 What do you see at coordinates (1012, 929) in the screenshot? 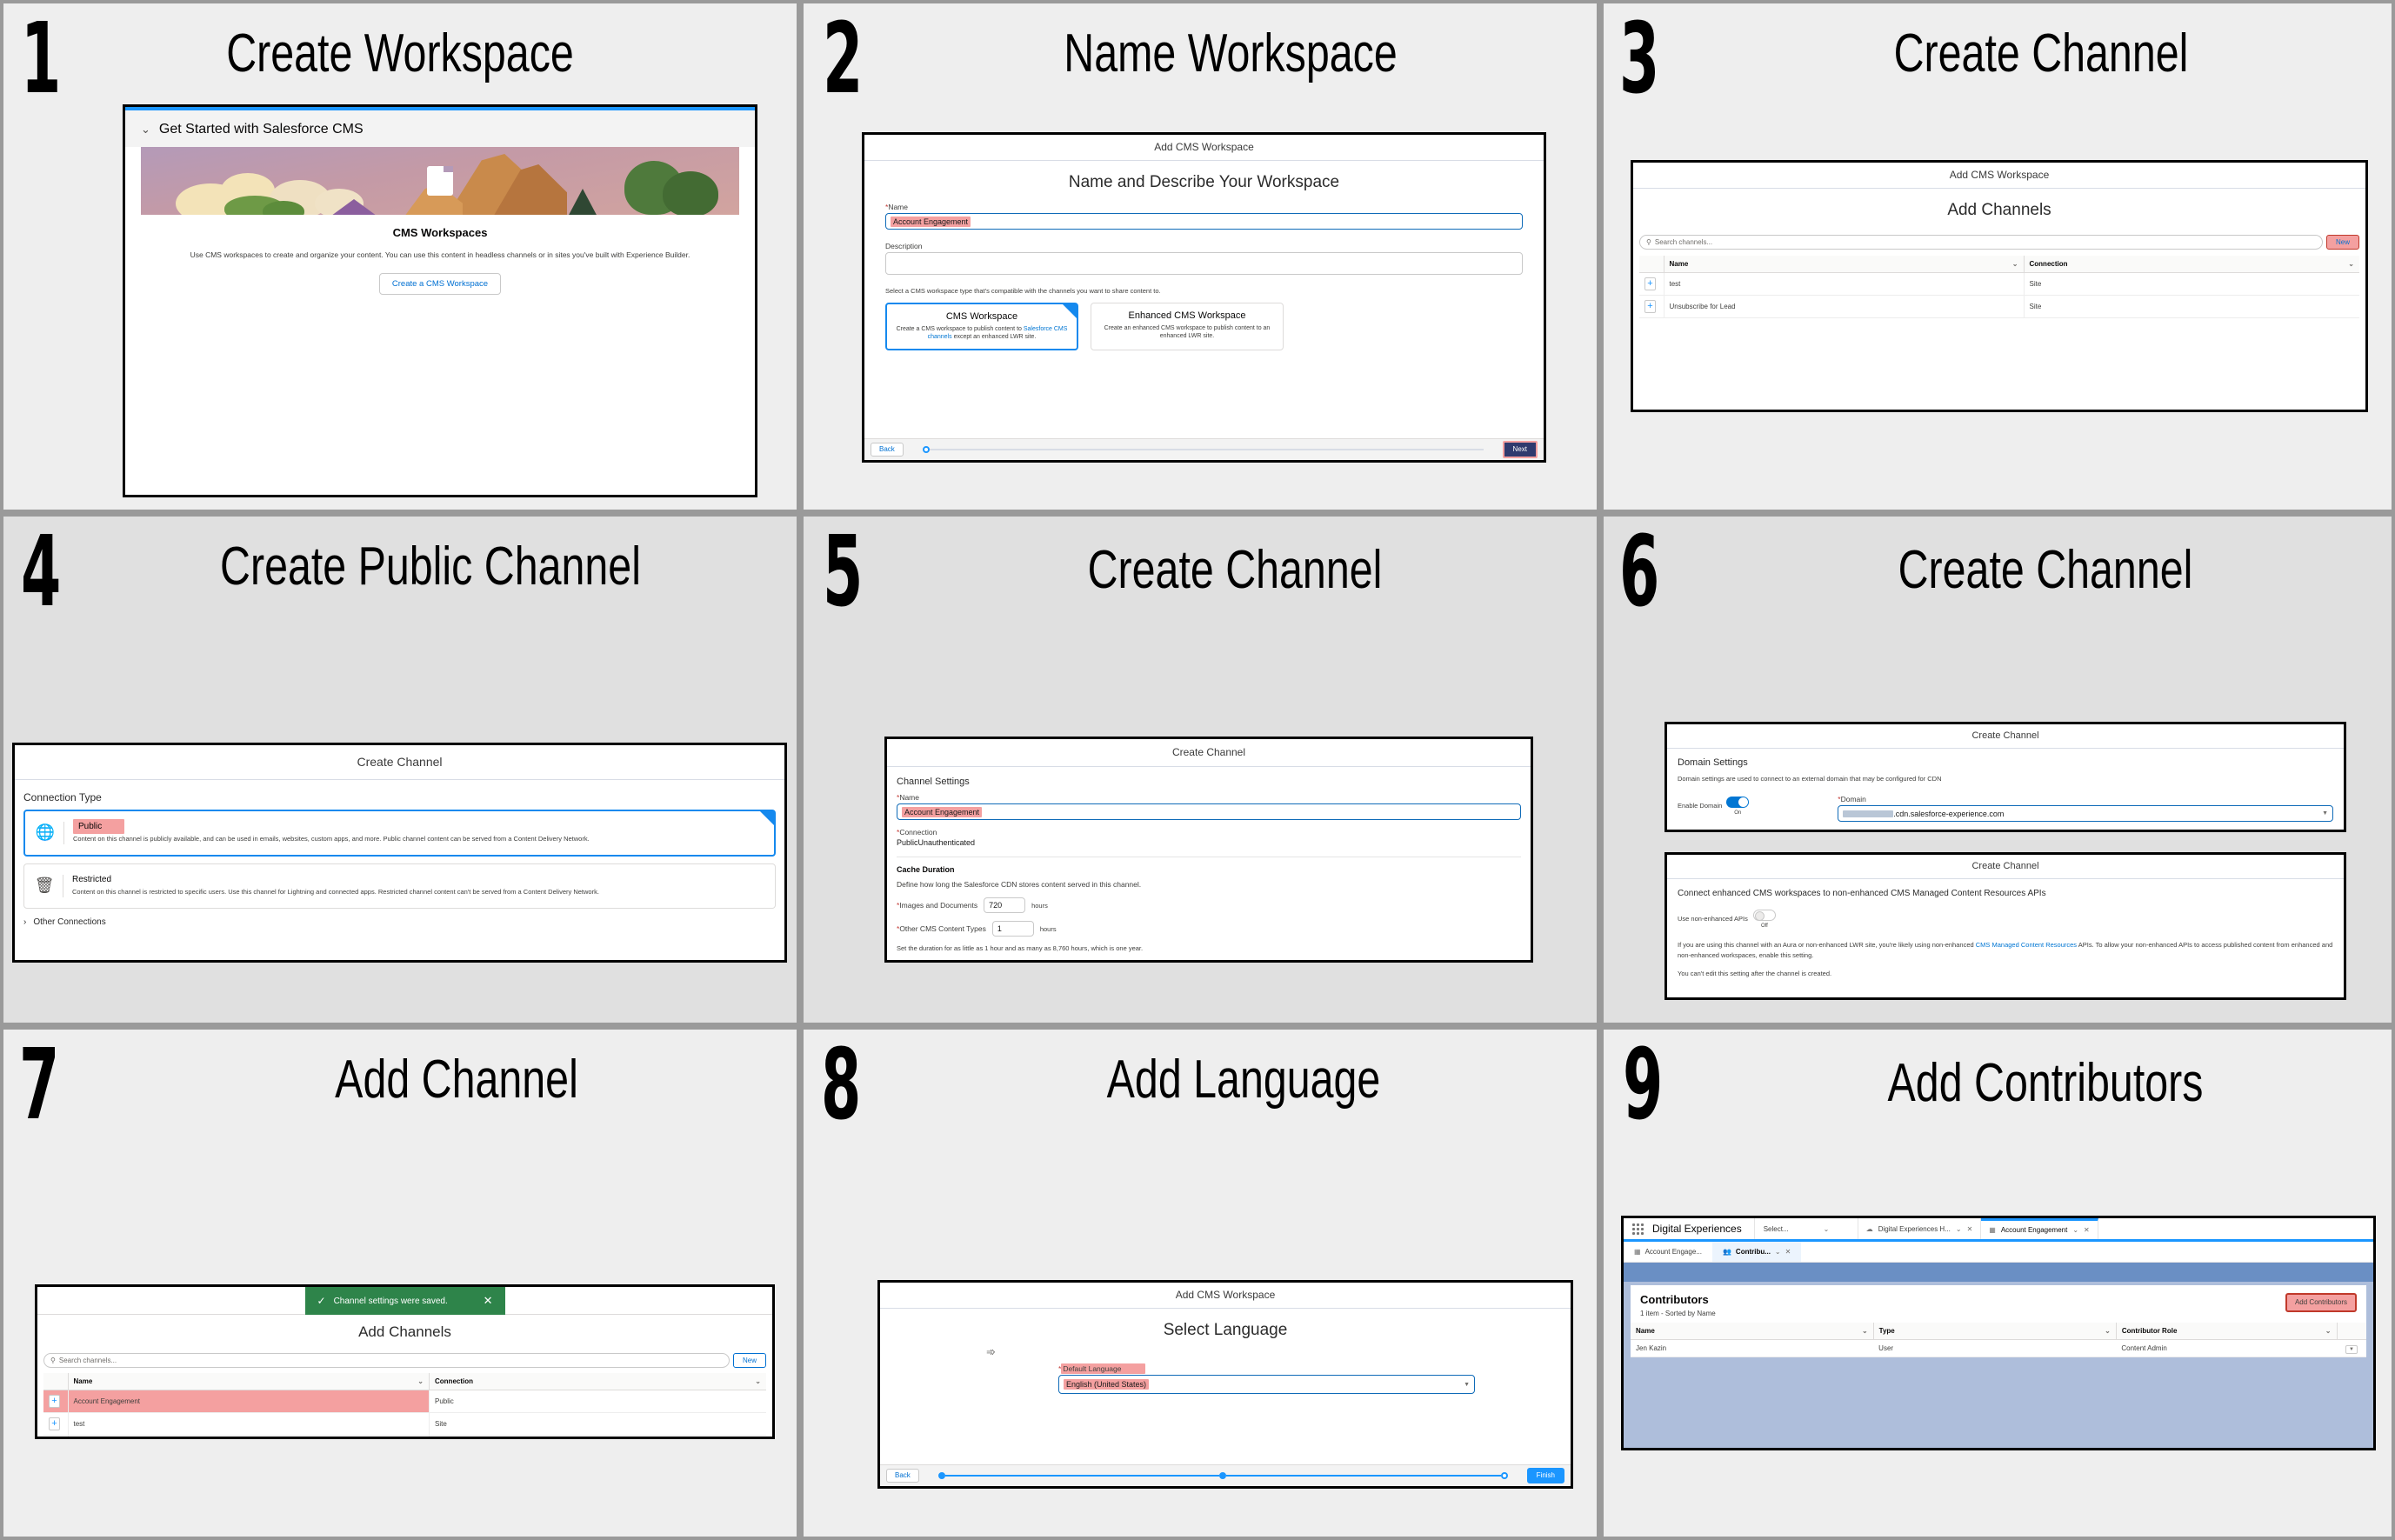
I see `other-cache-input: 1` at bounding box center [1012, 929].